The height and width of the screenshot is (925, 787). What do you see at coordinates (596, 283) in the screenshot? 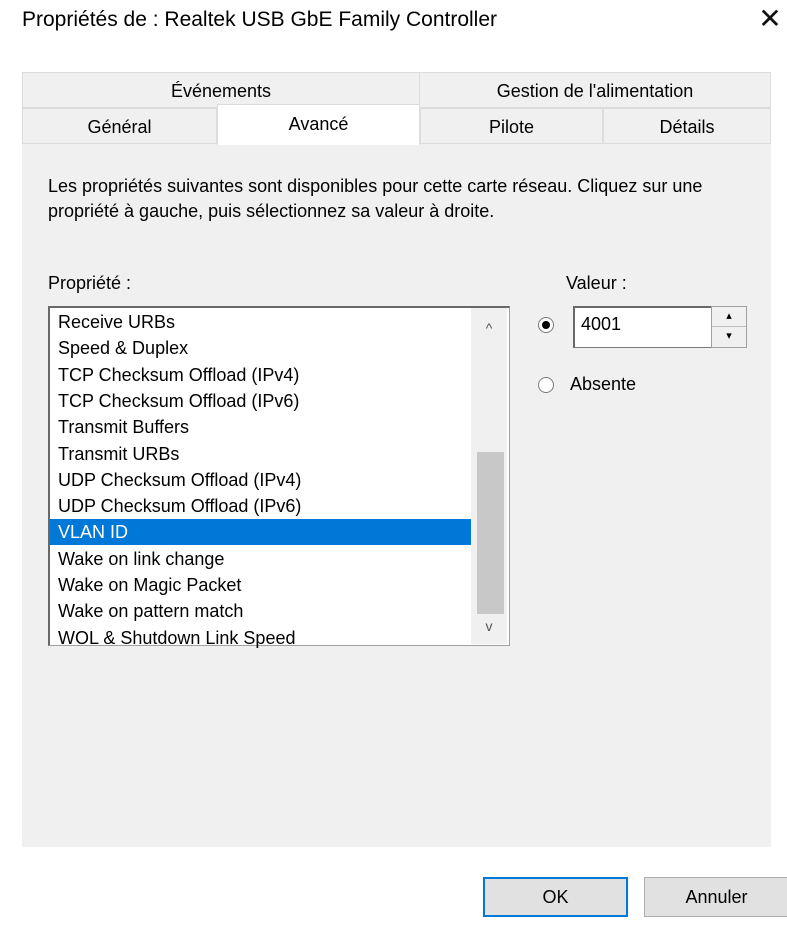
I see `value-label: Valeur :` at bounding box center [596, 283].